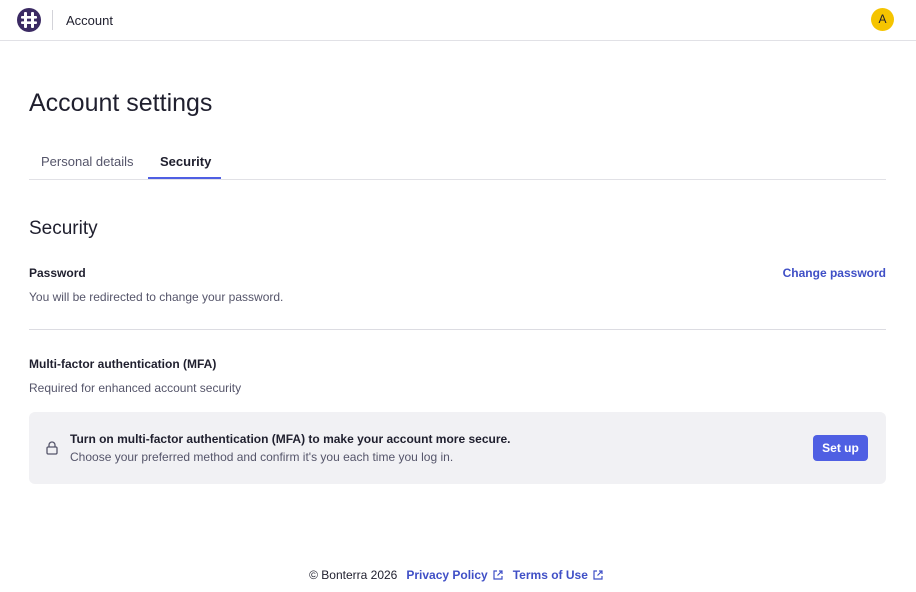 The image size is (916, 592). Describe the element at coordinates (184, 178) in the screenshot. I see `active-tab-indicator` at that location.